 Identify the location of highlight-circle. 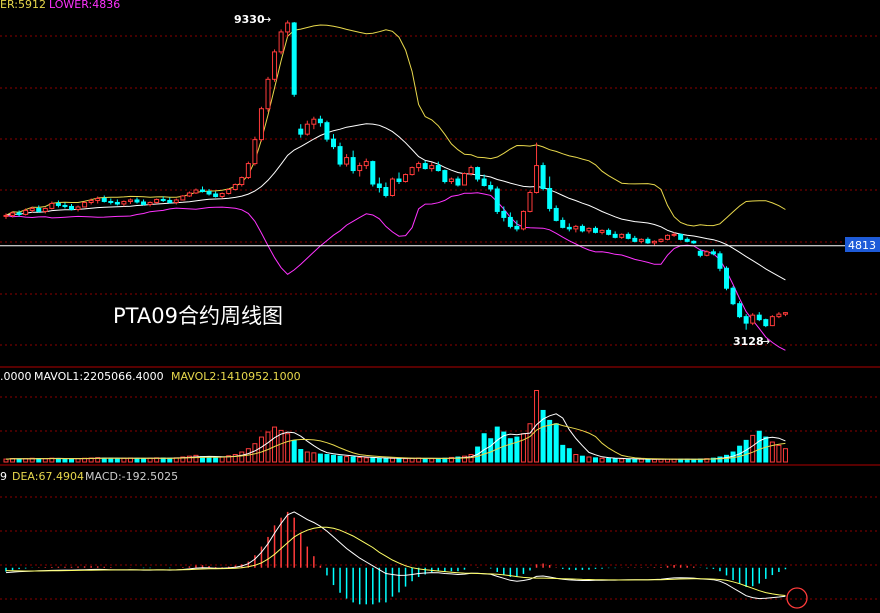
(797, 598).